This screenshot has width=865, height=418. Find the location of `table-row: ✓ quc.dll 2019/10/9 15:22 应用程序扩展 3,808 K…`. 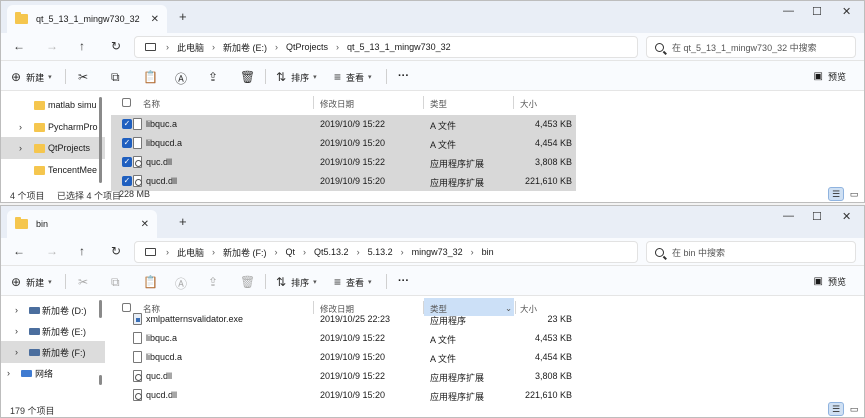

table-row: ✓ quc.dll 2019/10/9 15:22 应用程序扩展 3,808 K… is located at coordinates (343, 162).